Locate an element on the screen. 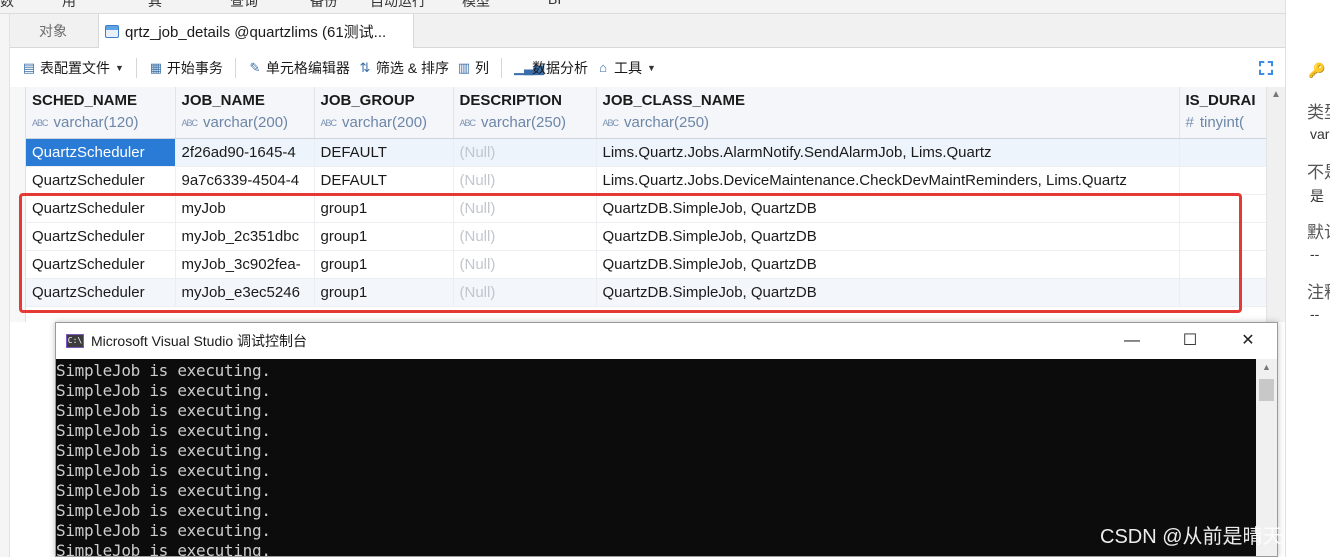  menu-item: 数 is located at coordinates (7, 5).